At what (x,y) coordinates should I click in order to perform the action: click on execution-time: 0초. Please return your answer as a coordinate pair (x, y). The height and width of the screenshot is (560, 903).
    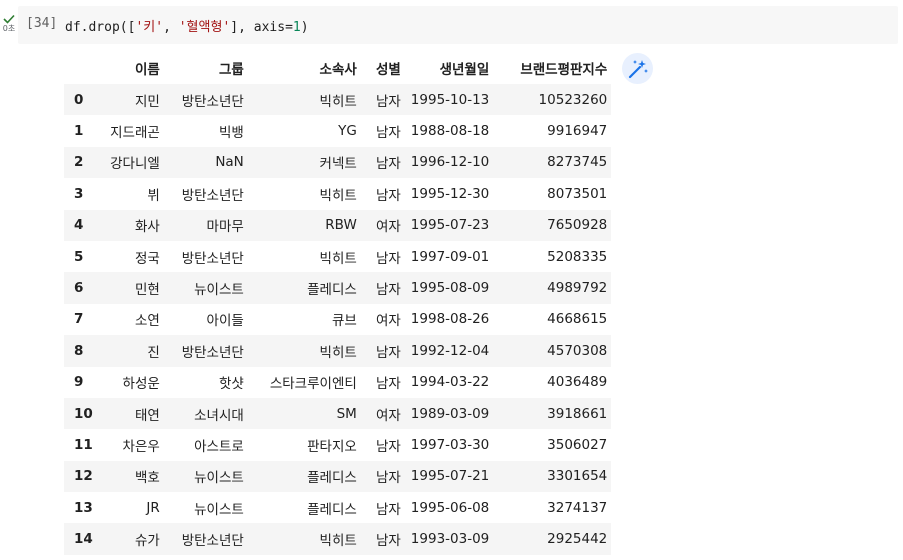
    Looking at the image, I should click on (9, 28).